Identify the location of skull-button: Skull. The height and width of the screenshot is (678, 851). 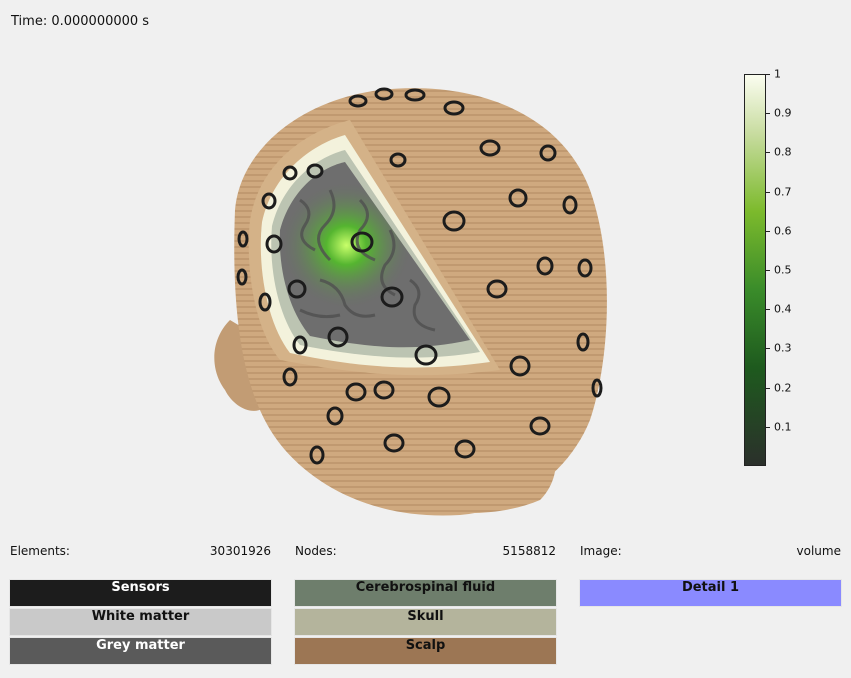
(425, 622).